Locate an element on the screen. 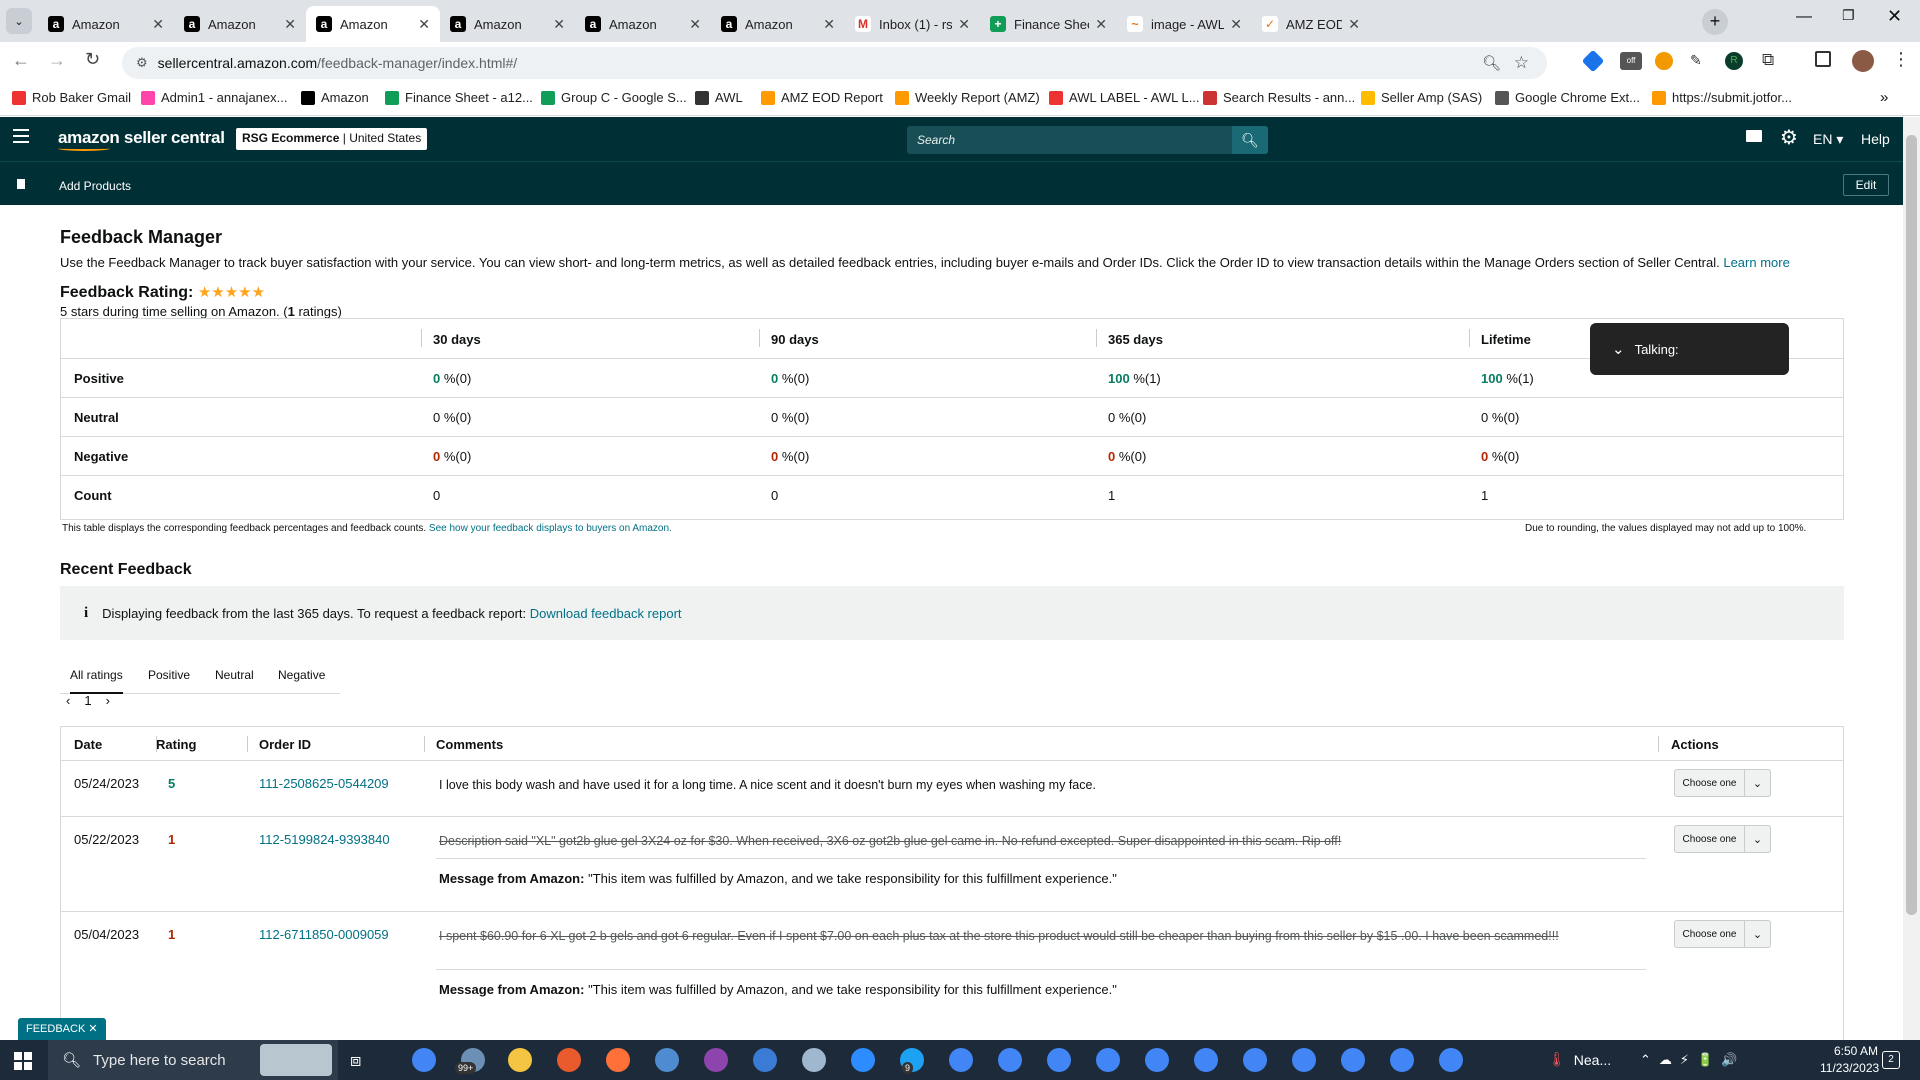 Image resolution: width=1920 pixels, height=1080 pixels. edit-button: Edit is located at coordinates (1866, 185).